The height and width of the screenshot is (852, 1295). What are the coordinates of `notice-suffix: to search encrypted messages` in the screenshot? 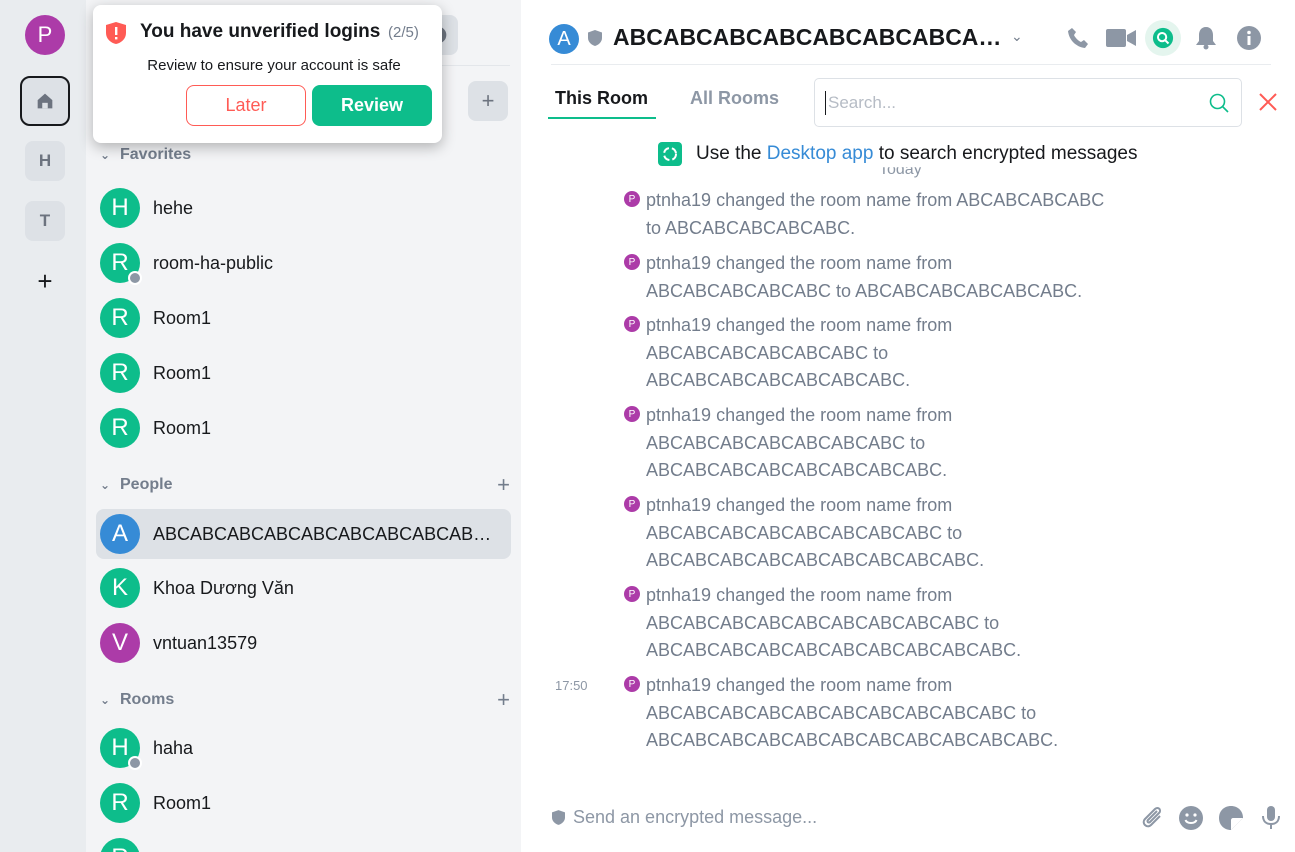 It's located at (1008, 153).